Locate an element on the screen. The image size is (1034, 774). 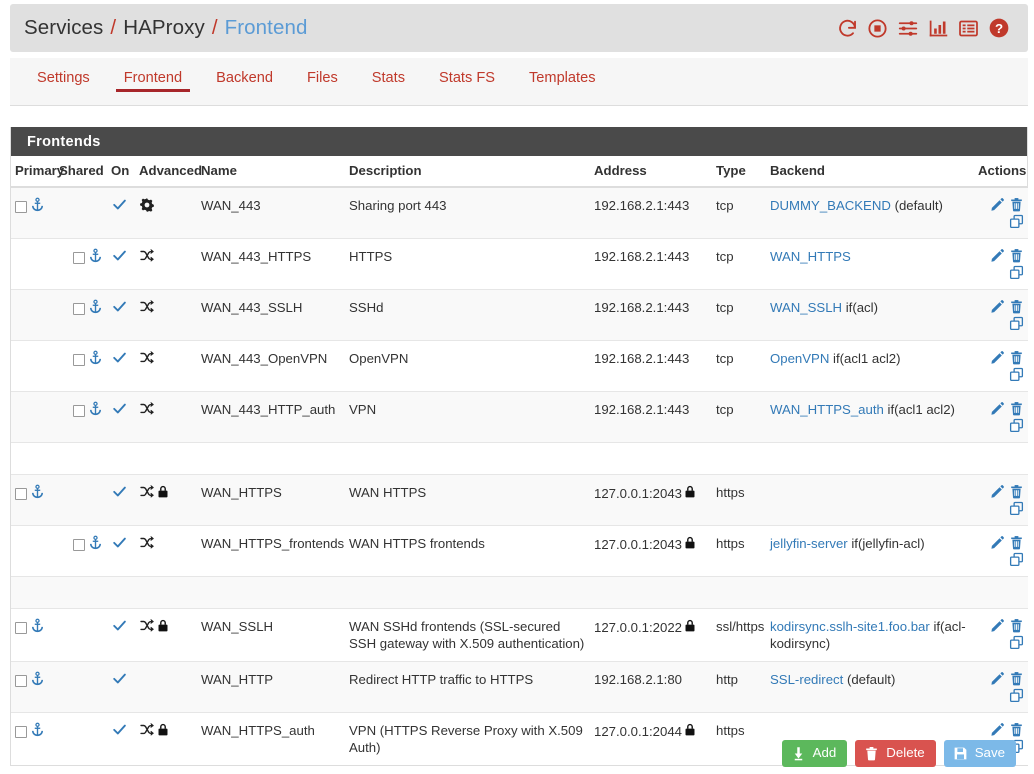
breadcrumb-section: HAProxy is located at coordinates (164, 28).